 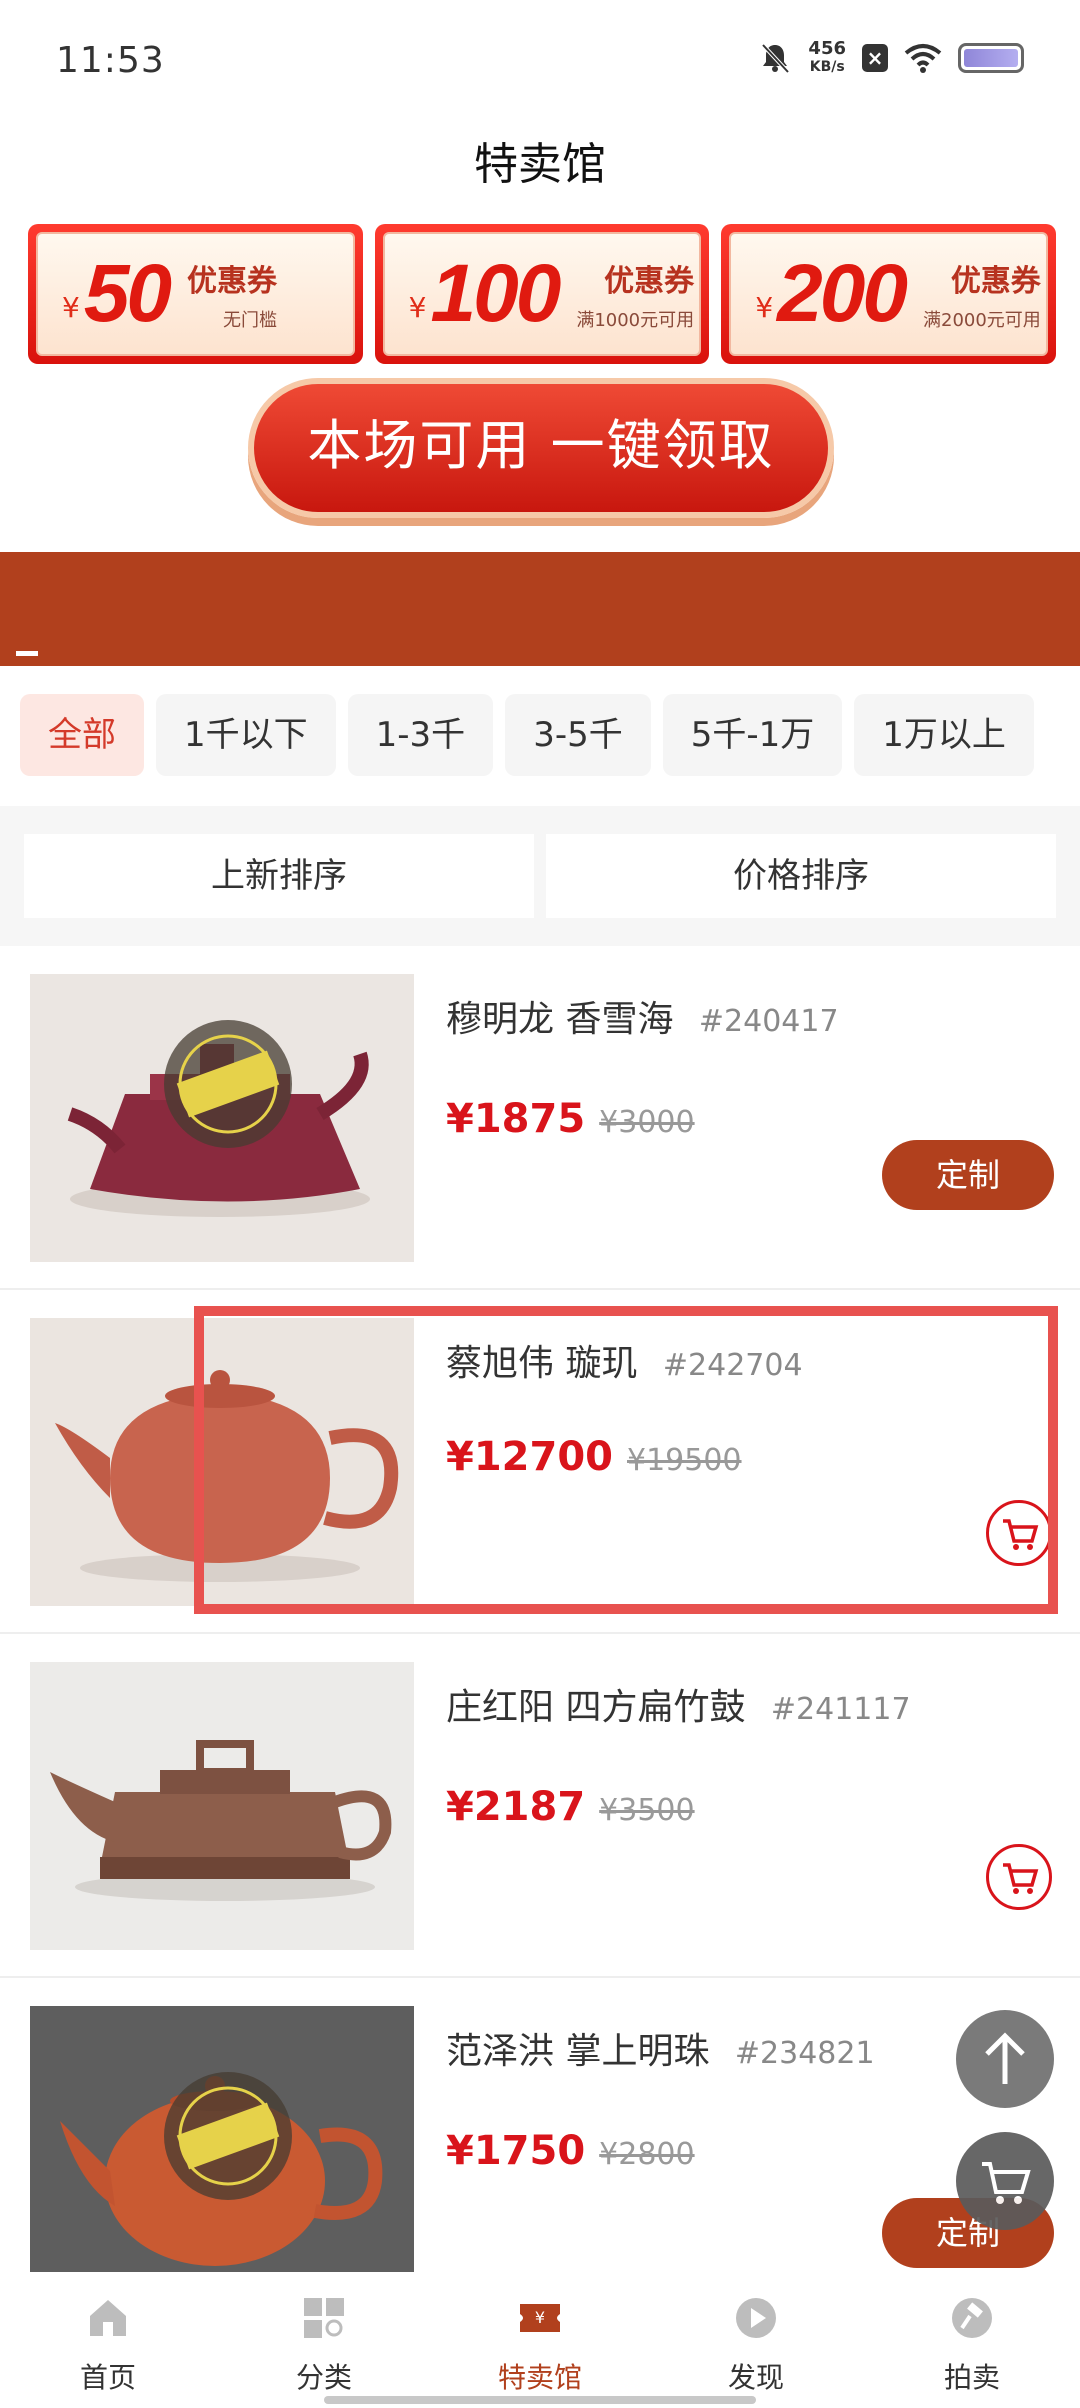 What do you see at coordinates (972, 2340) in the screenshot?
I see `tab-auction: 拍卖` at bounding box center [972, 2340].